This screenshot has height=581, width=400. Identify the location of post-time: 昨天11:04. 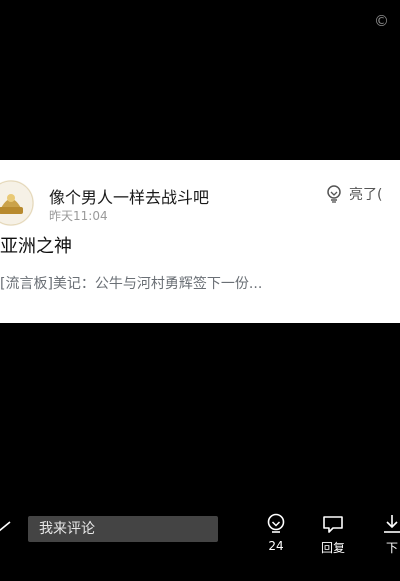
(78, 216).